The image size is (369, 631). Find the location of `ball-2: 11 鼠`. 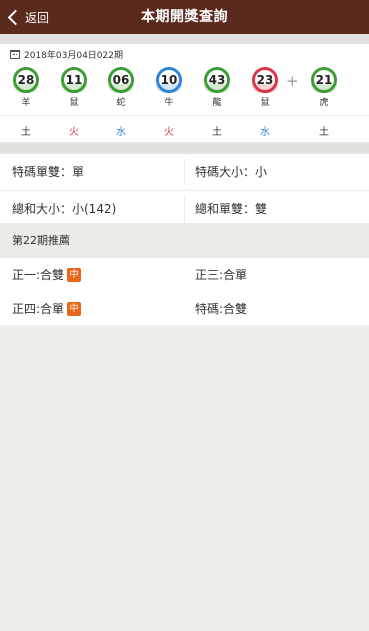

ball-2: 11 鼠 is located at coordinates (74, 88).